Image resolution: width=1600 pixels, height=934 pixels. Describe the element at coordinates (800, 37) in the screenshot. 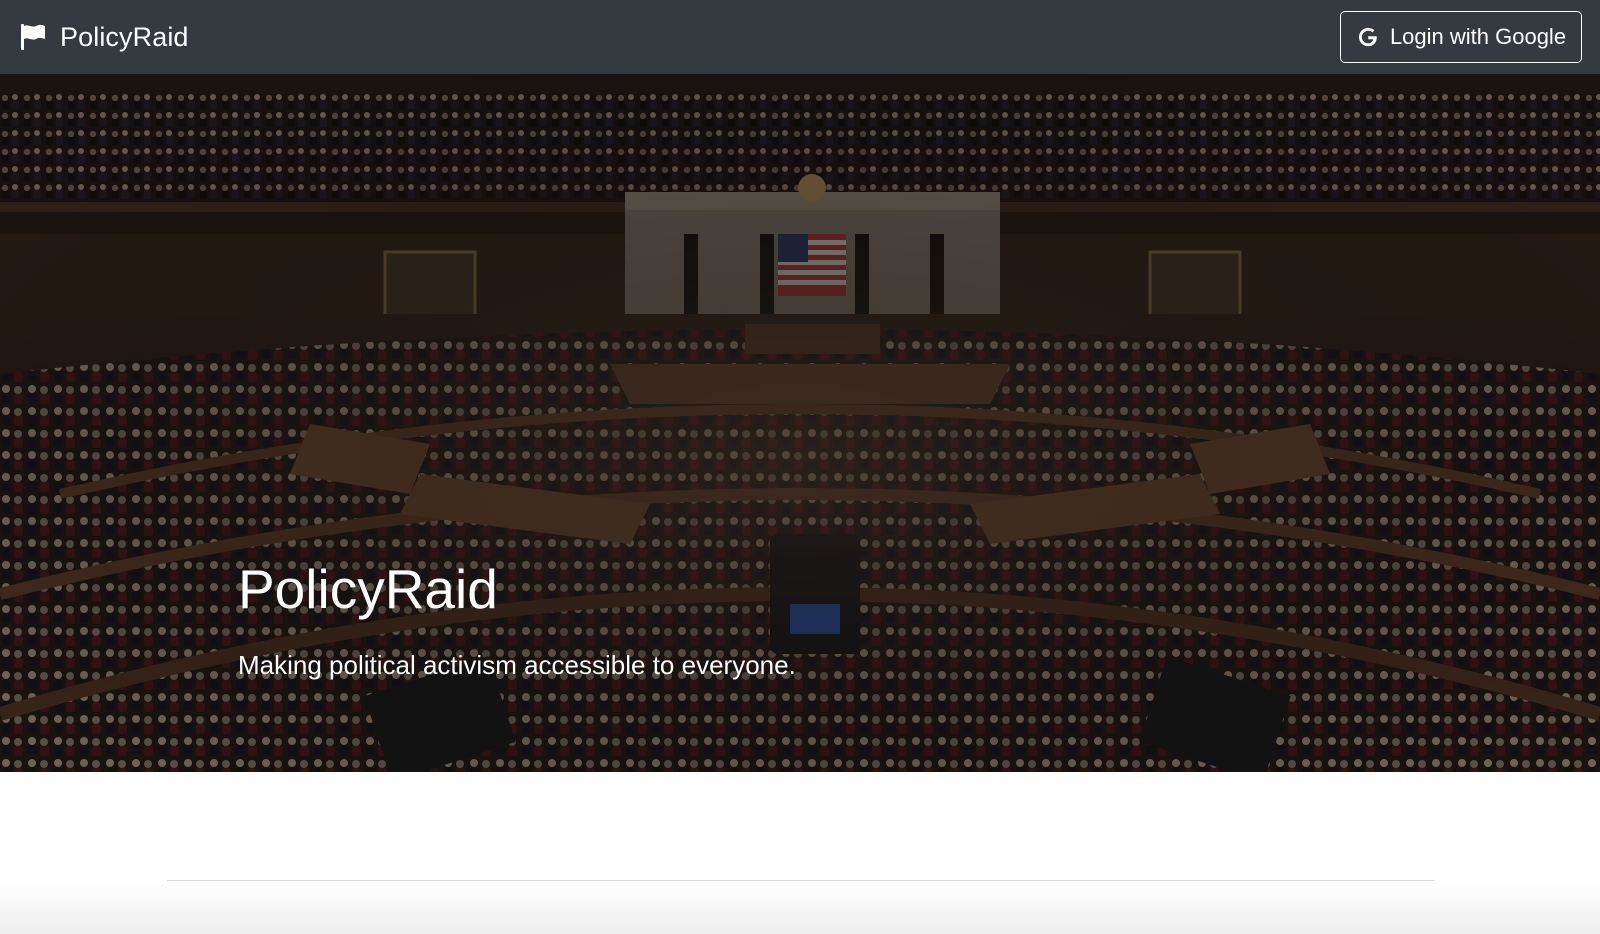

I see `navbar: PolicyRaid Login with Google` at that location.